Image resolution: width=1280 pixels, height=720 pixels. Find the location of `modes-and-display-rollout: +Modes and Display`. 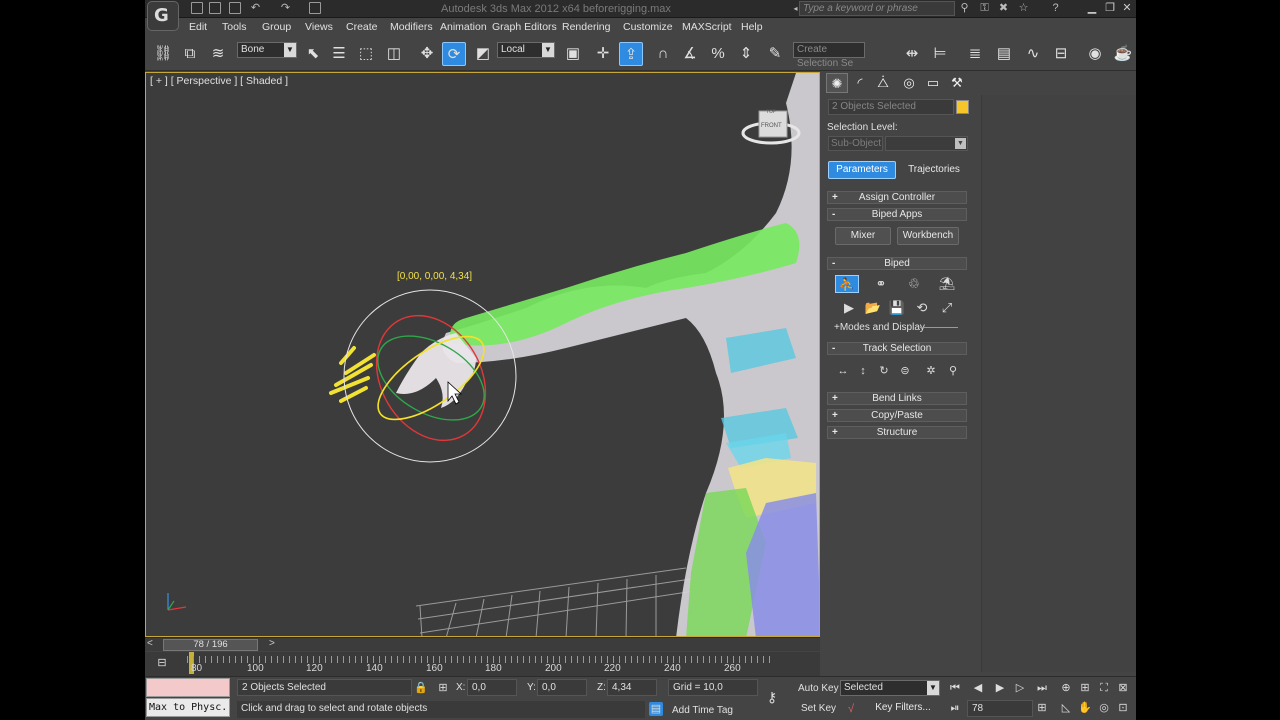

modes-and-display-rollout: +Modes and Display is located at coordinates (879, 327).